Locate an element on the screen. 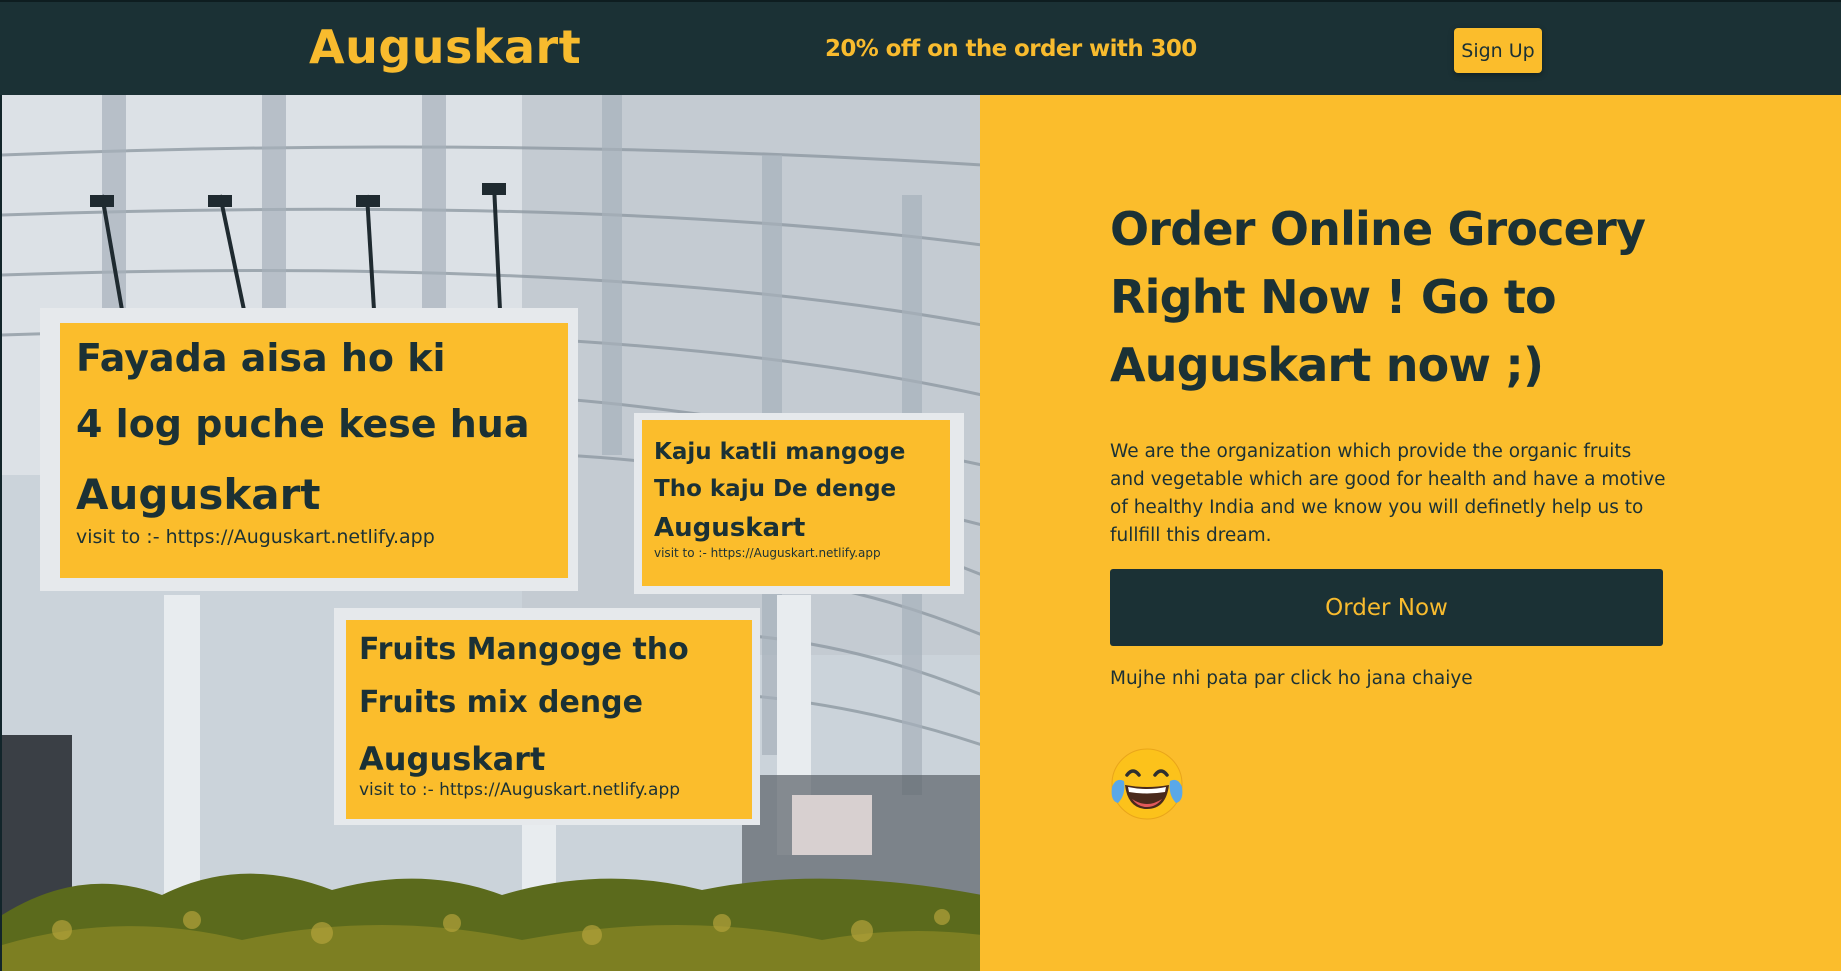 The width and height of the screenshot is (1841, 971). billboard2-brand: Auguskart is located at coordinates (729, 528).